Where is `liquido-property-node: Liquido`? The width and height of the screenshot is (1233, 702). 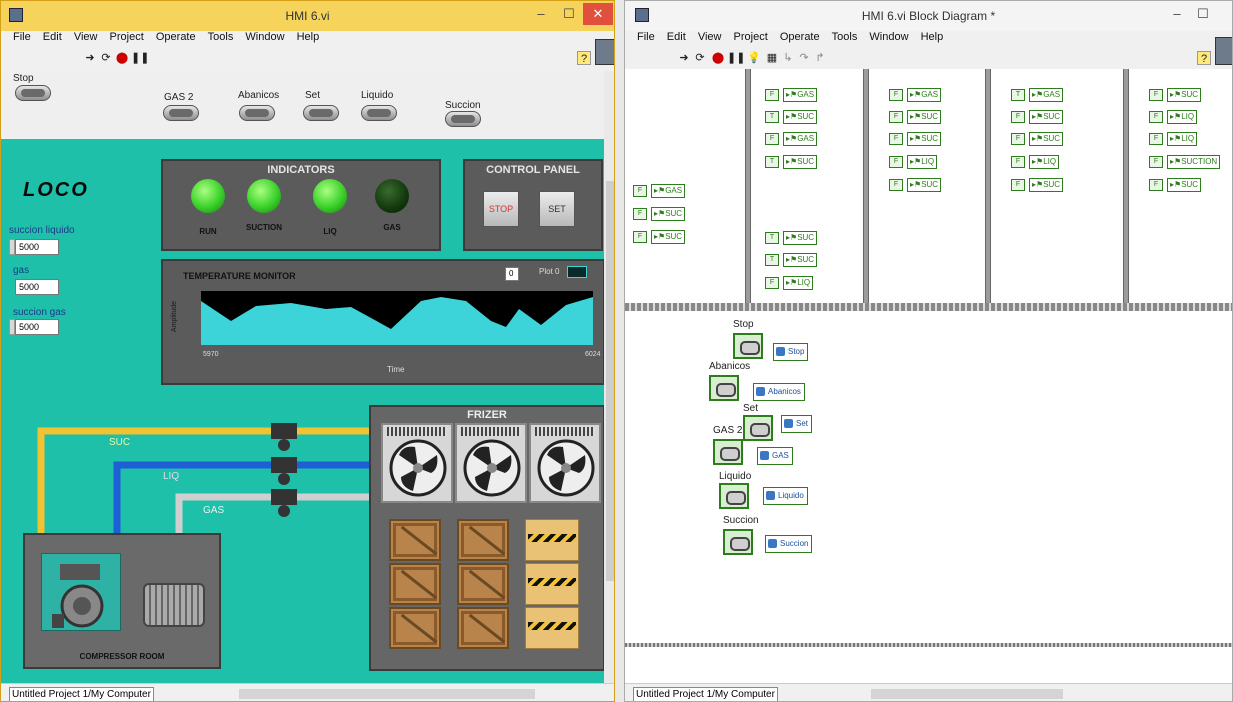
liquido-property-node: Liquido is located at coordinates (785, 496).